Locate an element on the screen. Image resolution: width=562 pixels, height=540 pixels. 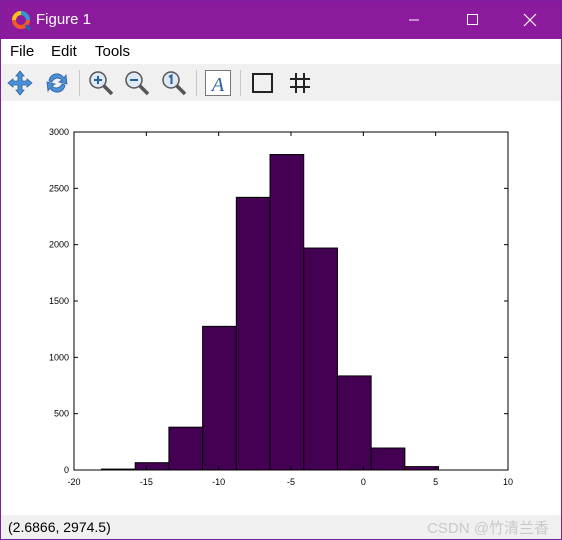
window-title: Figure 1 is located at coordinates (64, 19).